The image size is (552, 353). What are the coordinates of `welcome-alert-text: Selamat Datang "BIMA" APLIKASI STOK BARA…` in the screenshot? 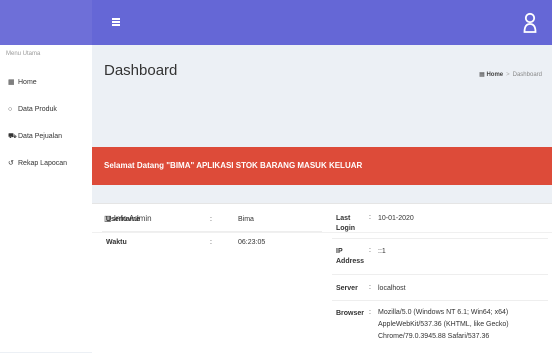 It's located at (233, 165).